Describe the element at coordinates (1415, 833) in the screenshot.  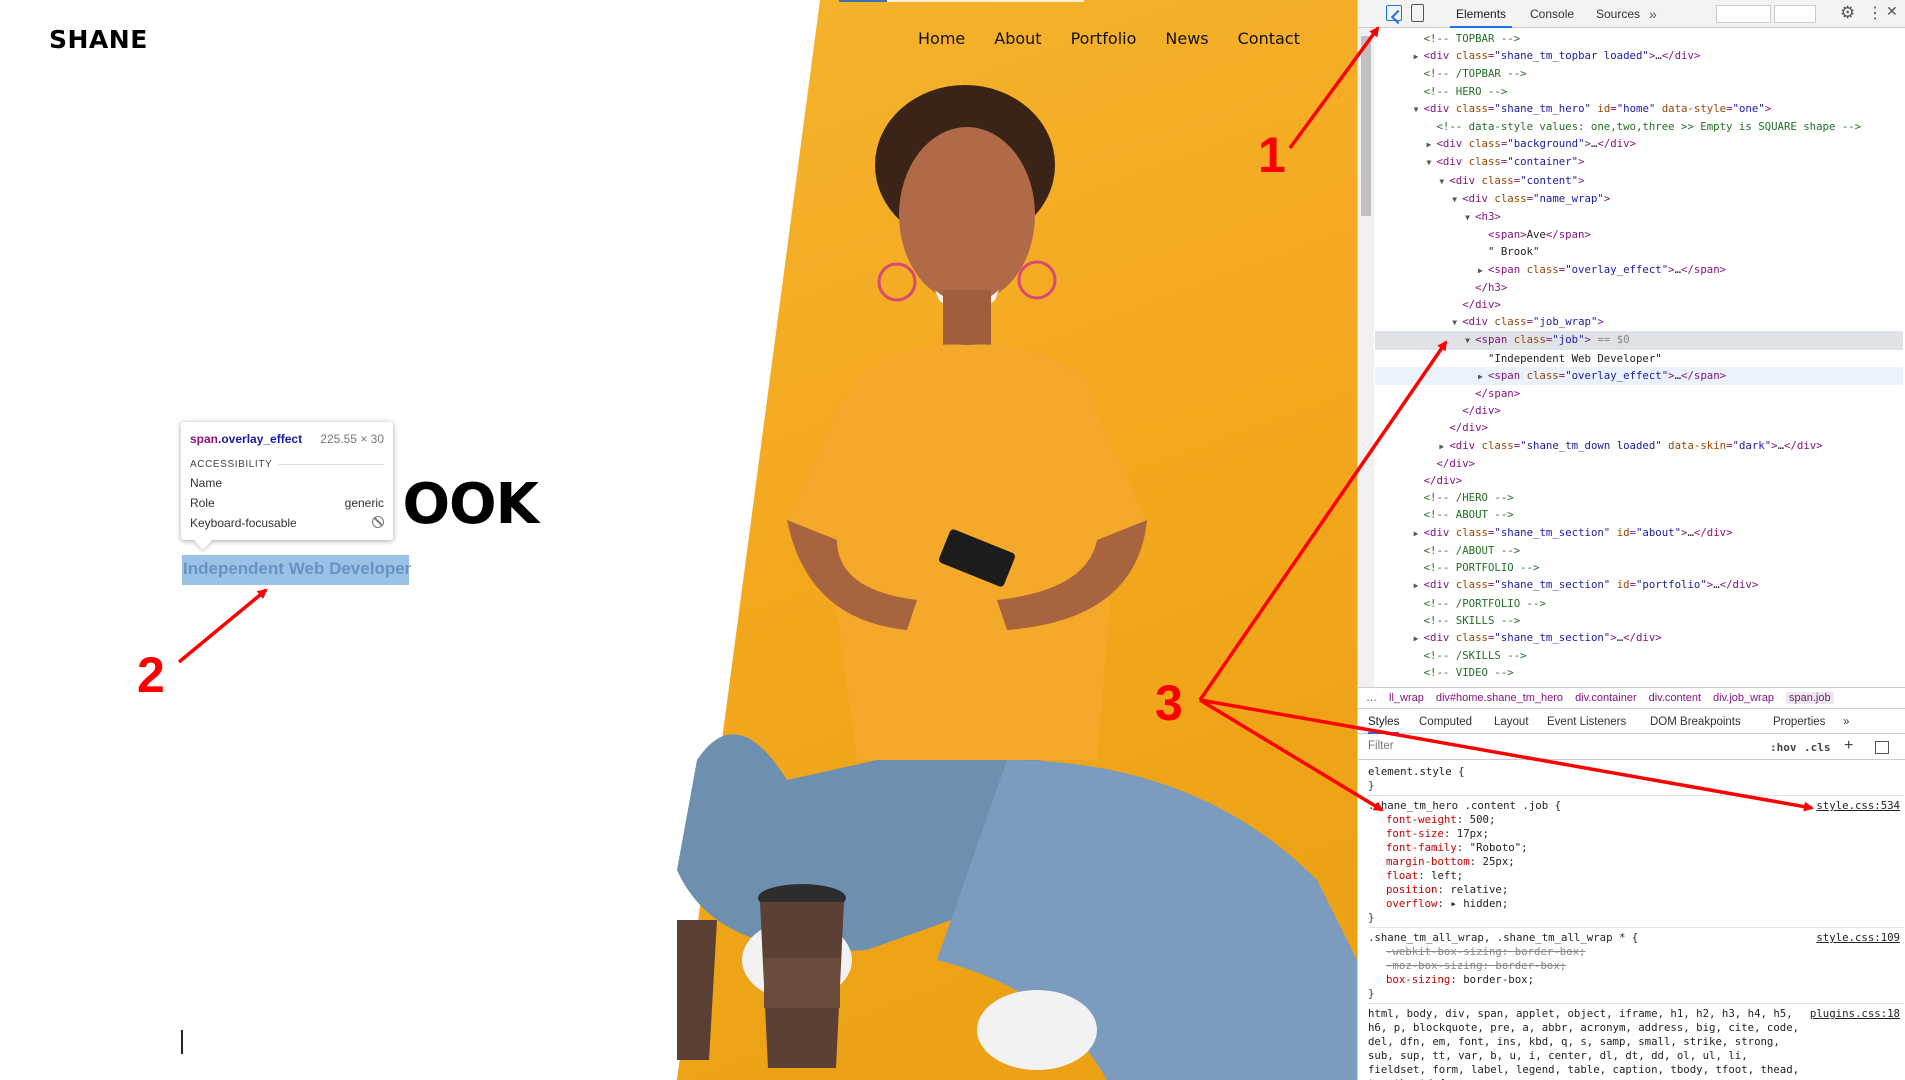
I see `css-property-name: font-size` at that location.